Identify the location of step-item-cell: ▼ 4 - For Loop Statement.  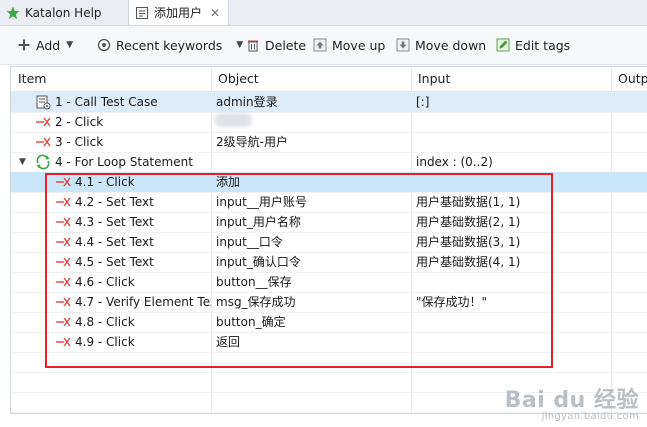
(111, 162).